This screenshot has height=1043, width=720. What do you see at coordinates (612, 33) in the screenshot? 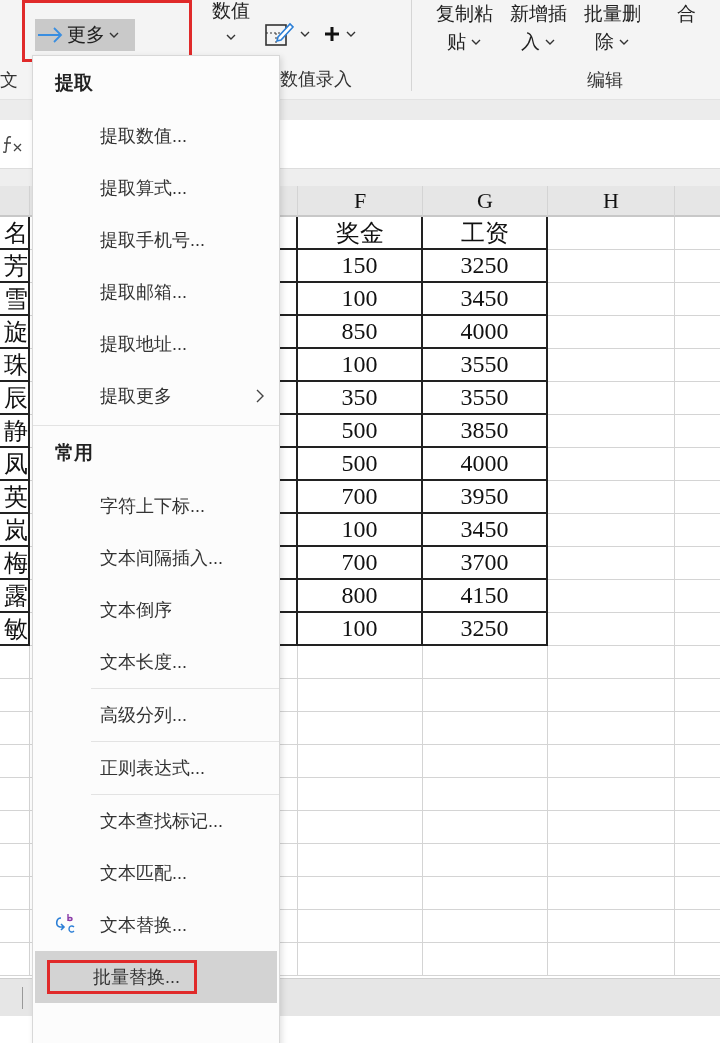
I see `ribbon-button: 批量删 除` at bounding box center [612, 33].